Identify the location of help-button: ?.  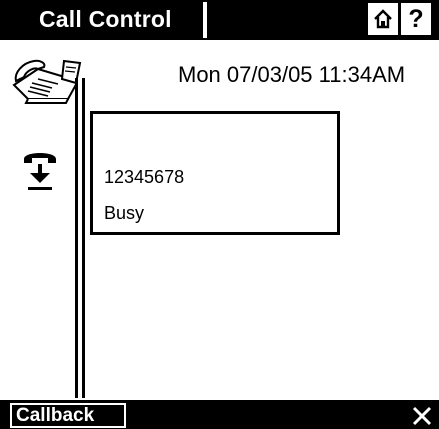
(416, 19).